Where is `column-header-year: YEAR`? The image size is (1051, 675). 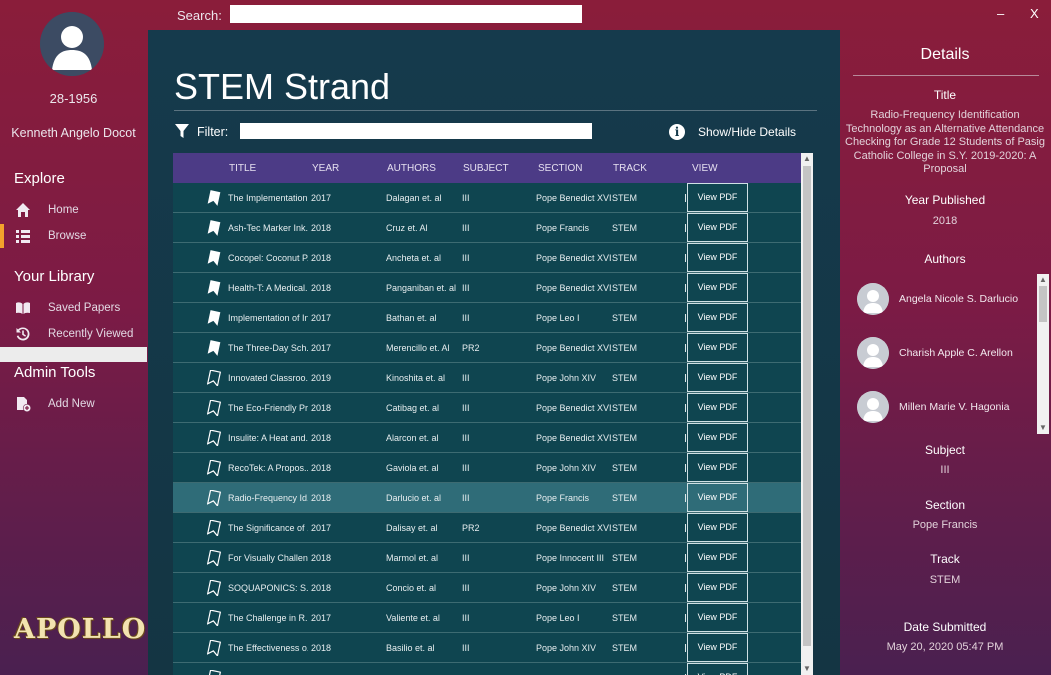
column-header-year: YEAR is located at coordinates (325, 168).